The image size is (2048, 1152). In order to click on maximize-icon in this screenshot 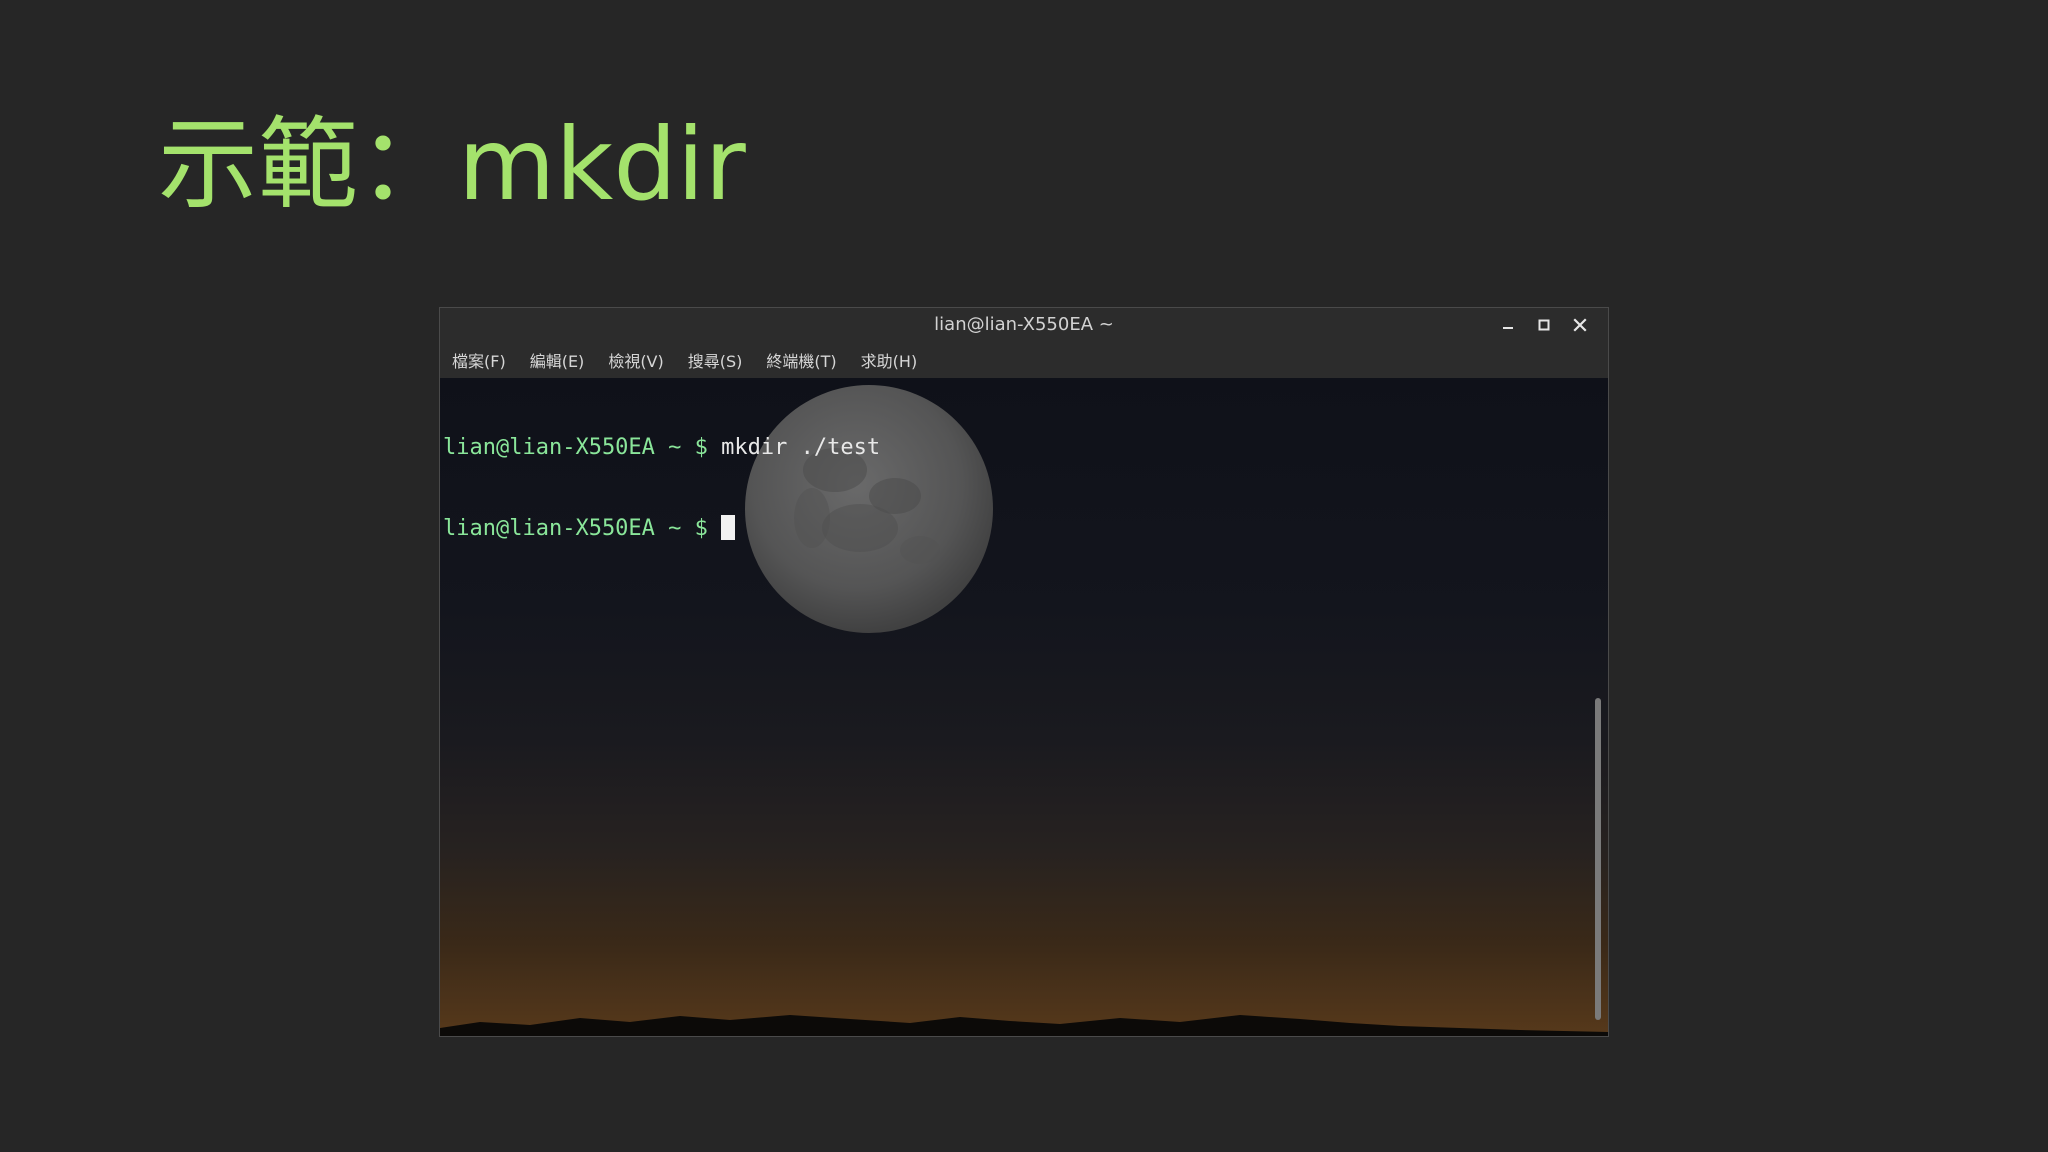, I will do `click(1544, 325)`.